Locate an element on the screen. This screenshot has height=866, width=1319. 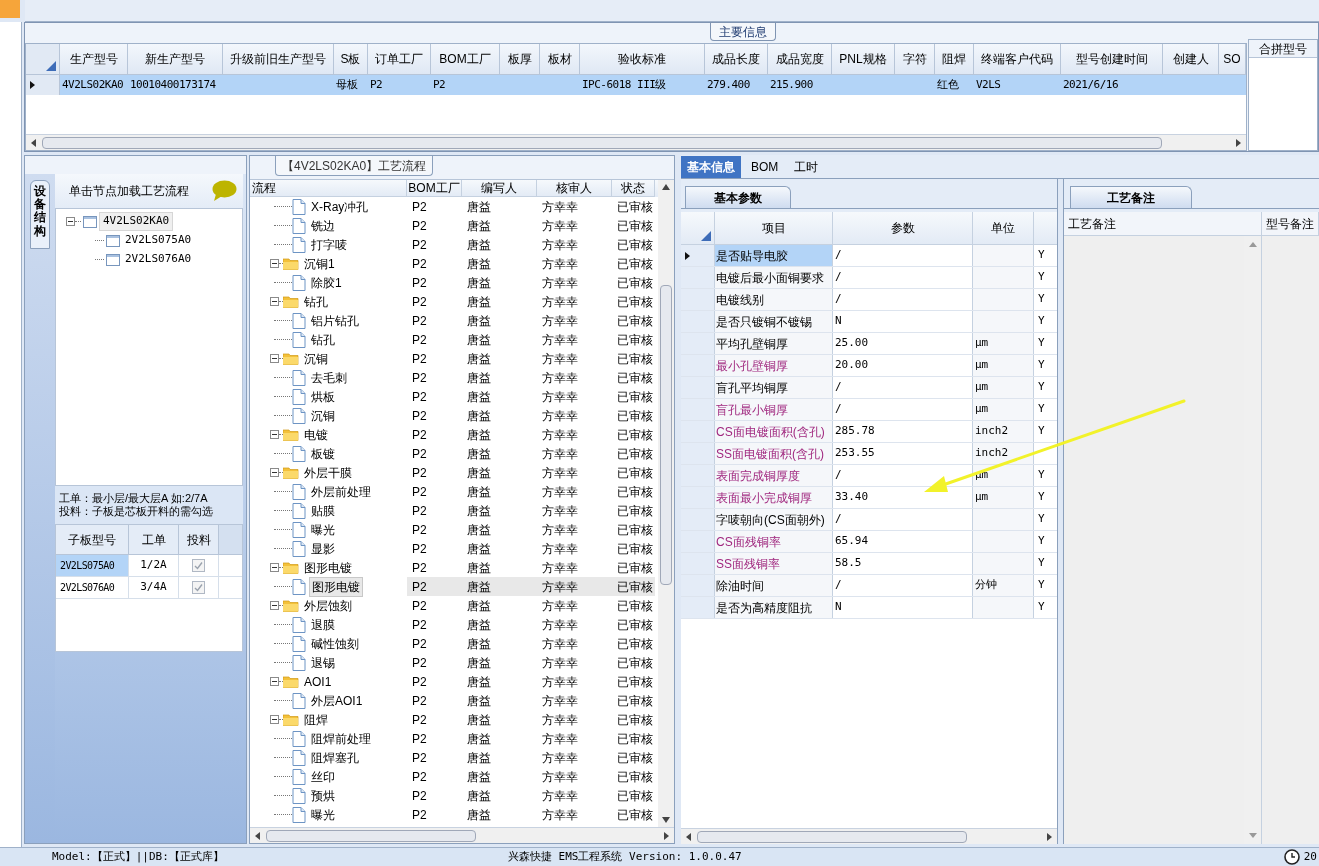
table-cell: 是否只镀铜不镀锡 is located at coordinates (774, 321).